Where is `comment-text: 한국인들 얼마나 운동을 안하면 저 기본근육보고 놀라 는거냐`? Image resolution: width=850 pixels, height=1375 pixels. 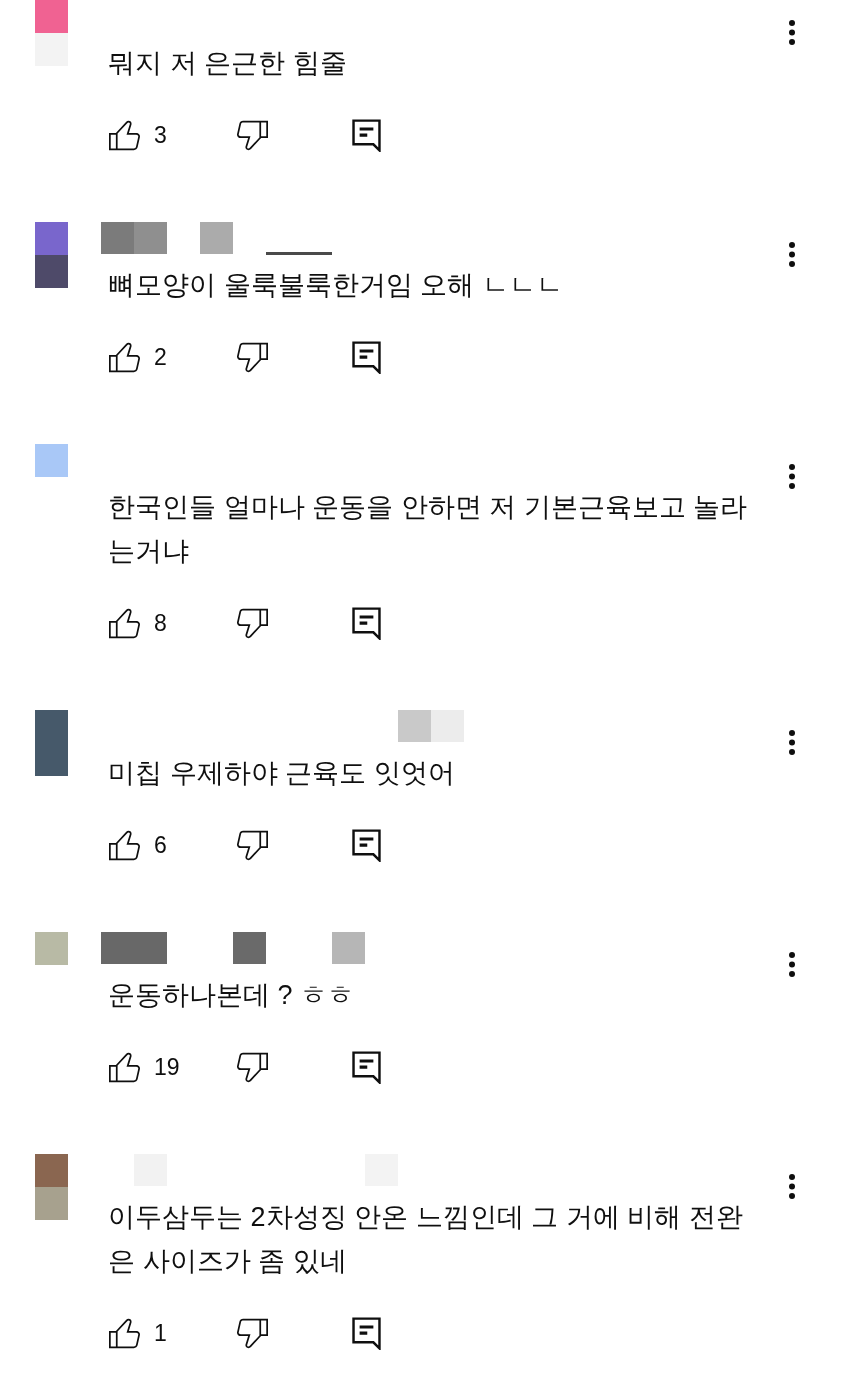 comment-text: 한국인들 얼마나 운동을 안하면 저 기본근육보고 놀라 는거냐 is located at coordinates (427, 529).